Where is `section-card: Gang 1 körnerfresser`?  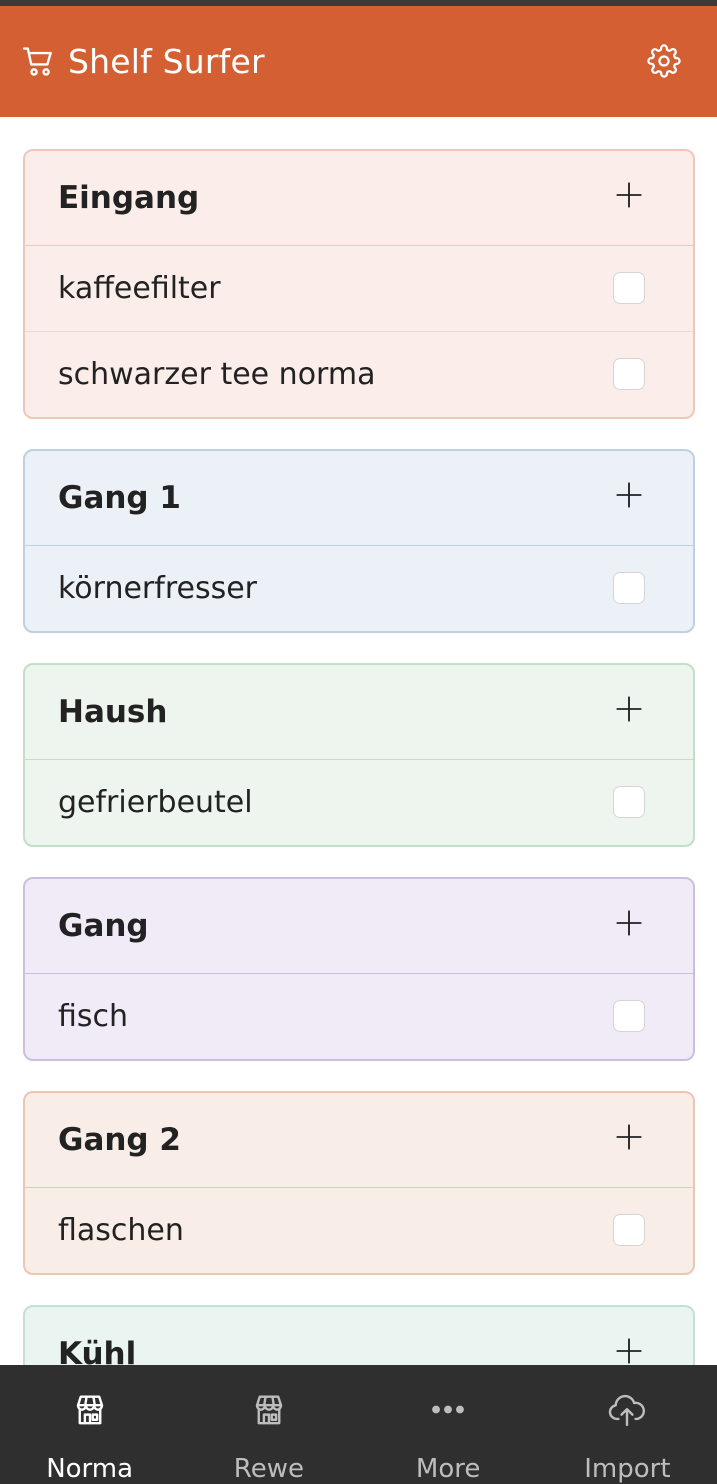 section-card: Gang 1 körnerfresser is located at coordinates (359, 541).